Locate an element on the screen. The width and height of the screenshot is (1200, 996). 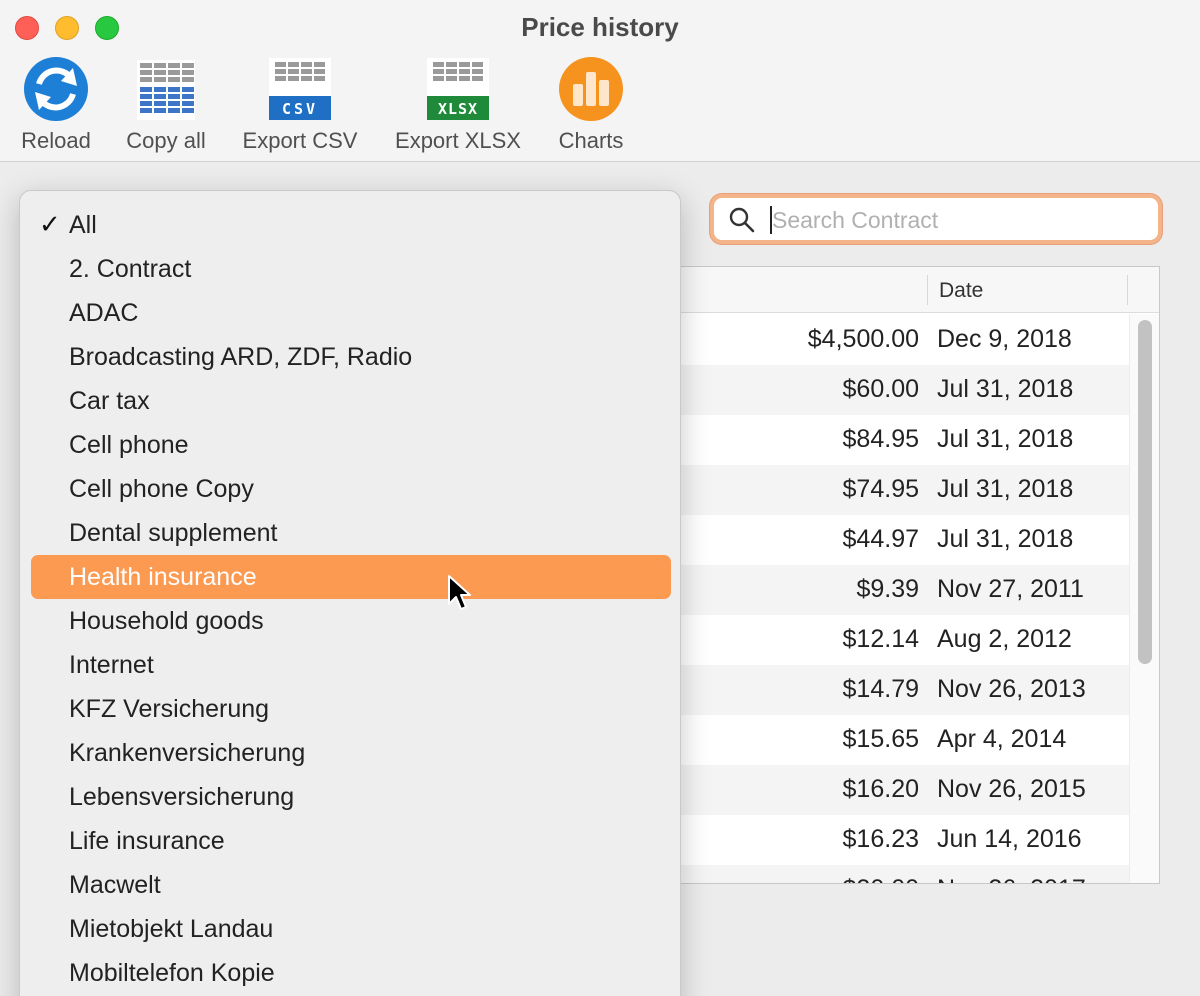
date-cell: Aug 2, 2012 is located at coordinates (1004, 639).